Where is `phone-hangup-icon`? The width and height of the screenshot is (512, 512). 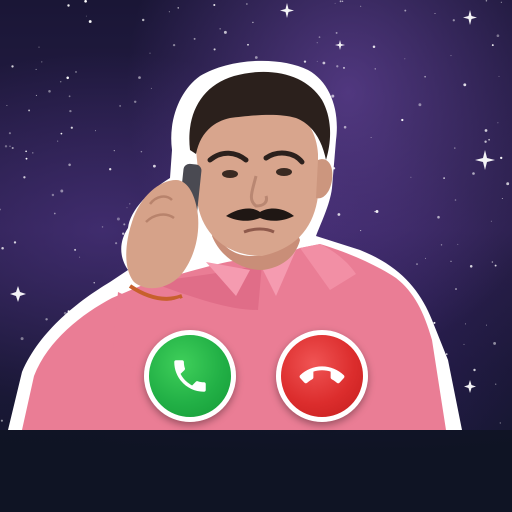 phone-hangup-icon is located at coordinates (322, 376).